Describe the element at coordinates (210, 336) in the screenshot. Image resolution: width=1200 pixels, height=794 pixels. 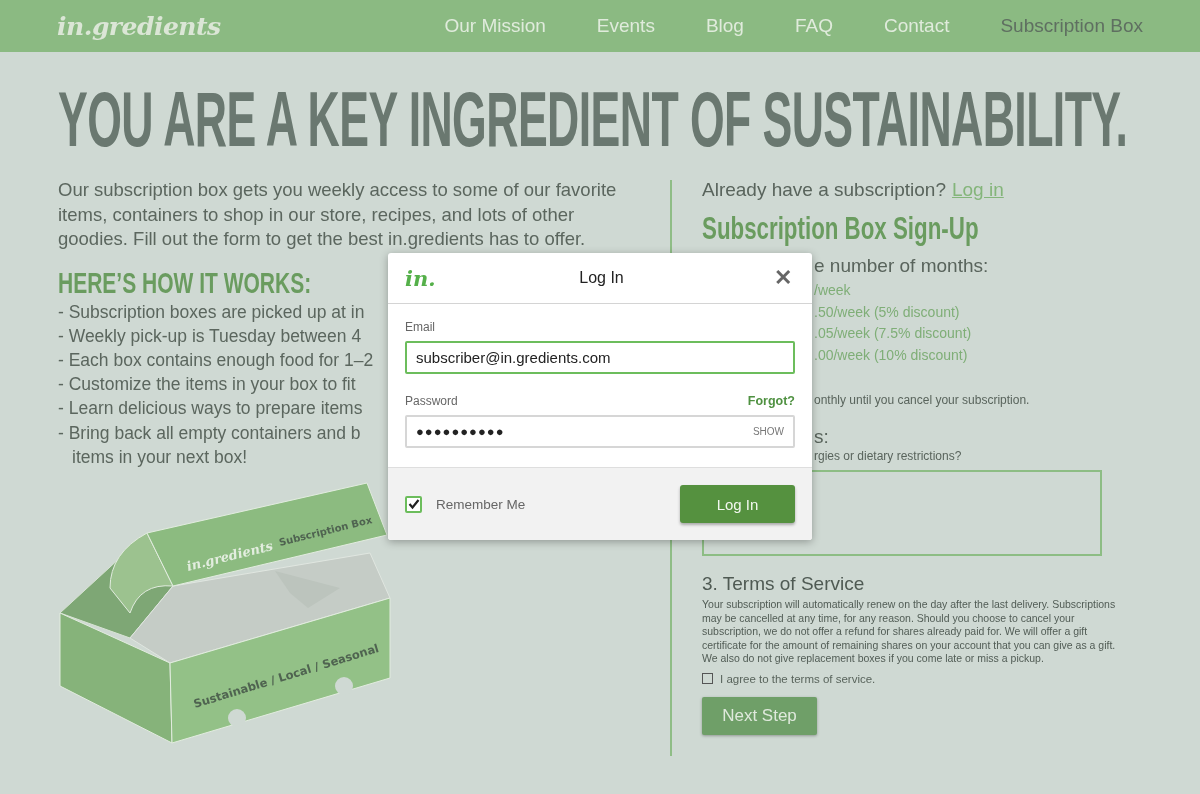
I see `list-item: - Weekly pick-up is Tuesday between 4` at that location.